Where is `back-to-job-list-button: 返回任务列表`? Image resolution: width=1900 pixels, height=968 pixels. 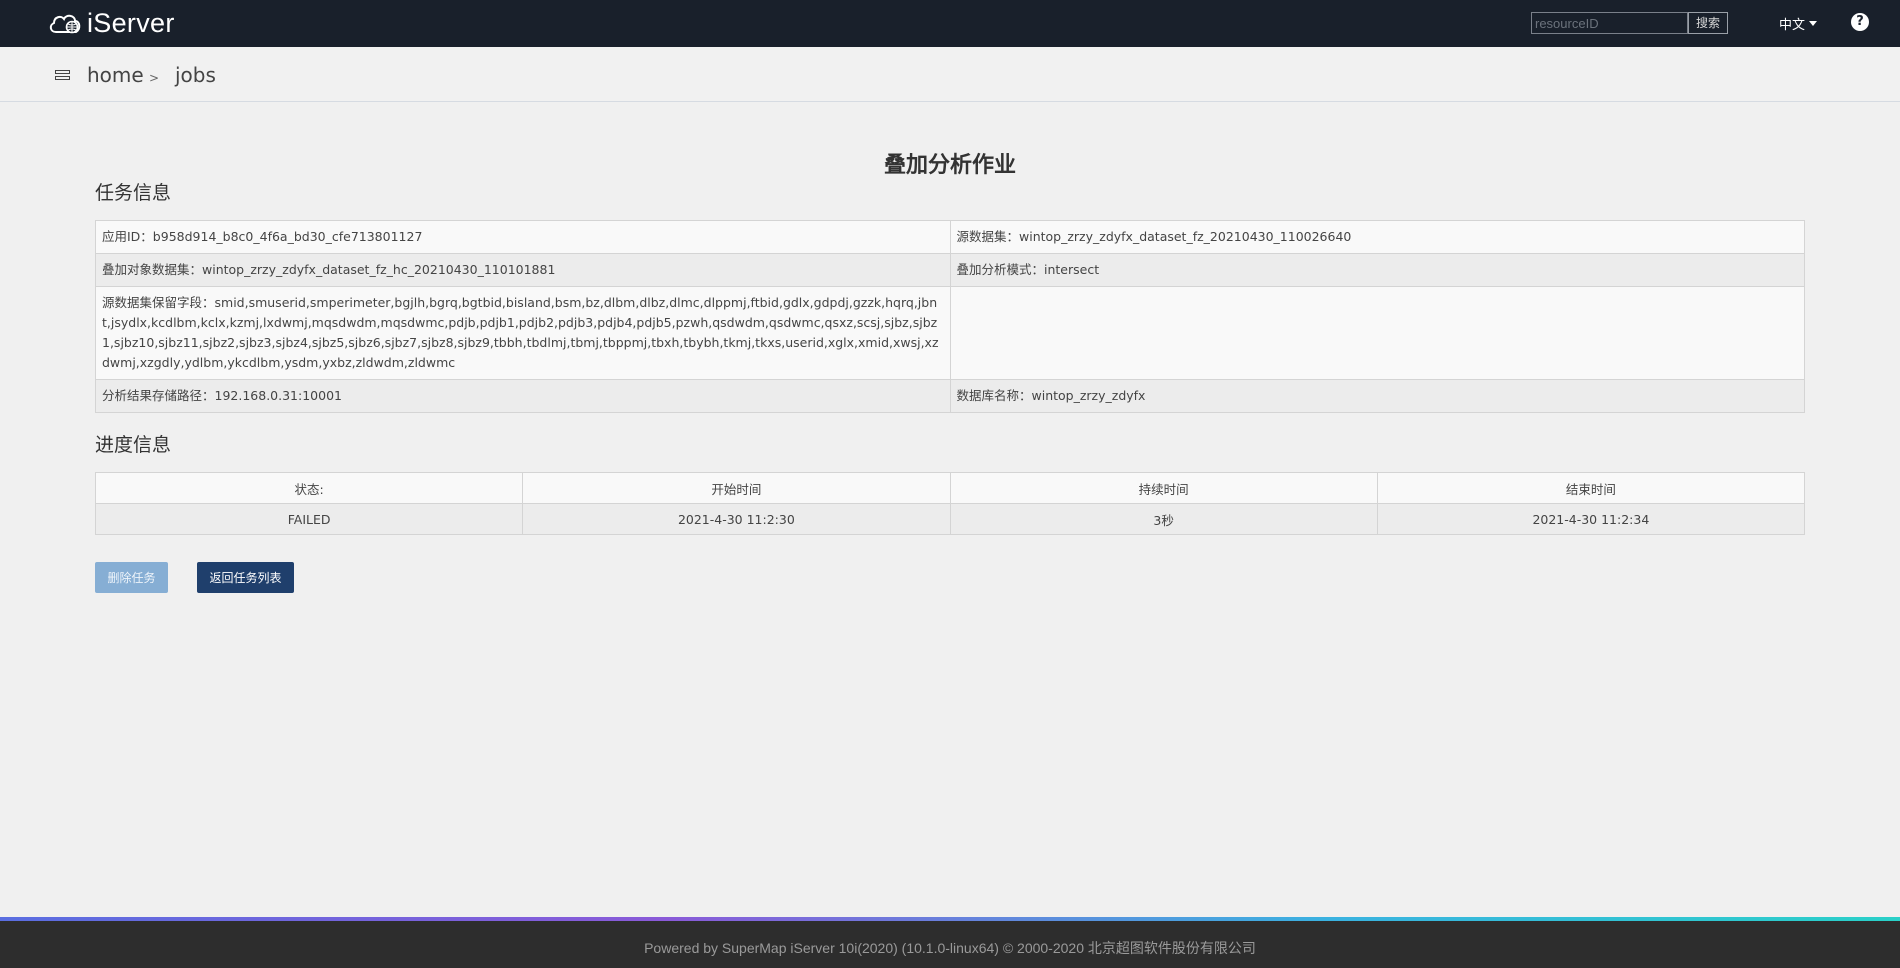
back-to-job-list-button: 返回任务列表 is located at coordinates (245, 577).